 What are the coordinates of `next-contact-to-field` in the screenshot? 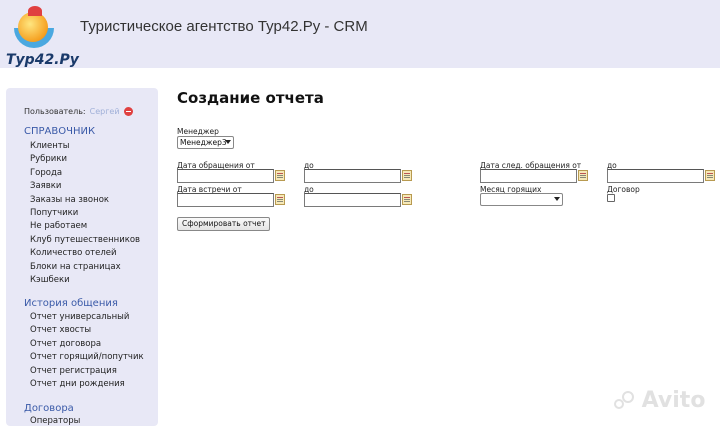 It's located at (661, 176).